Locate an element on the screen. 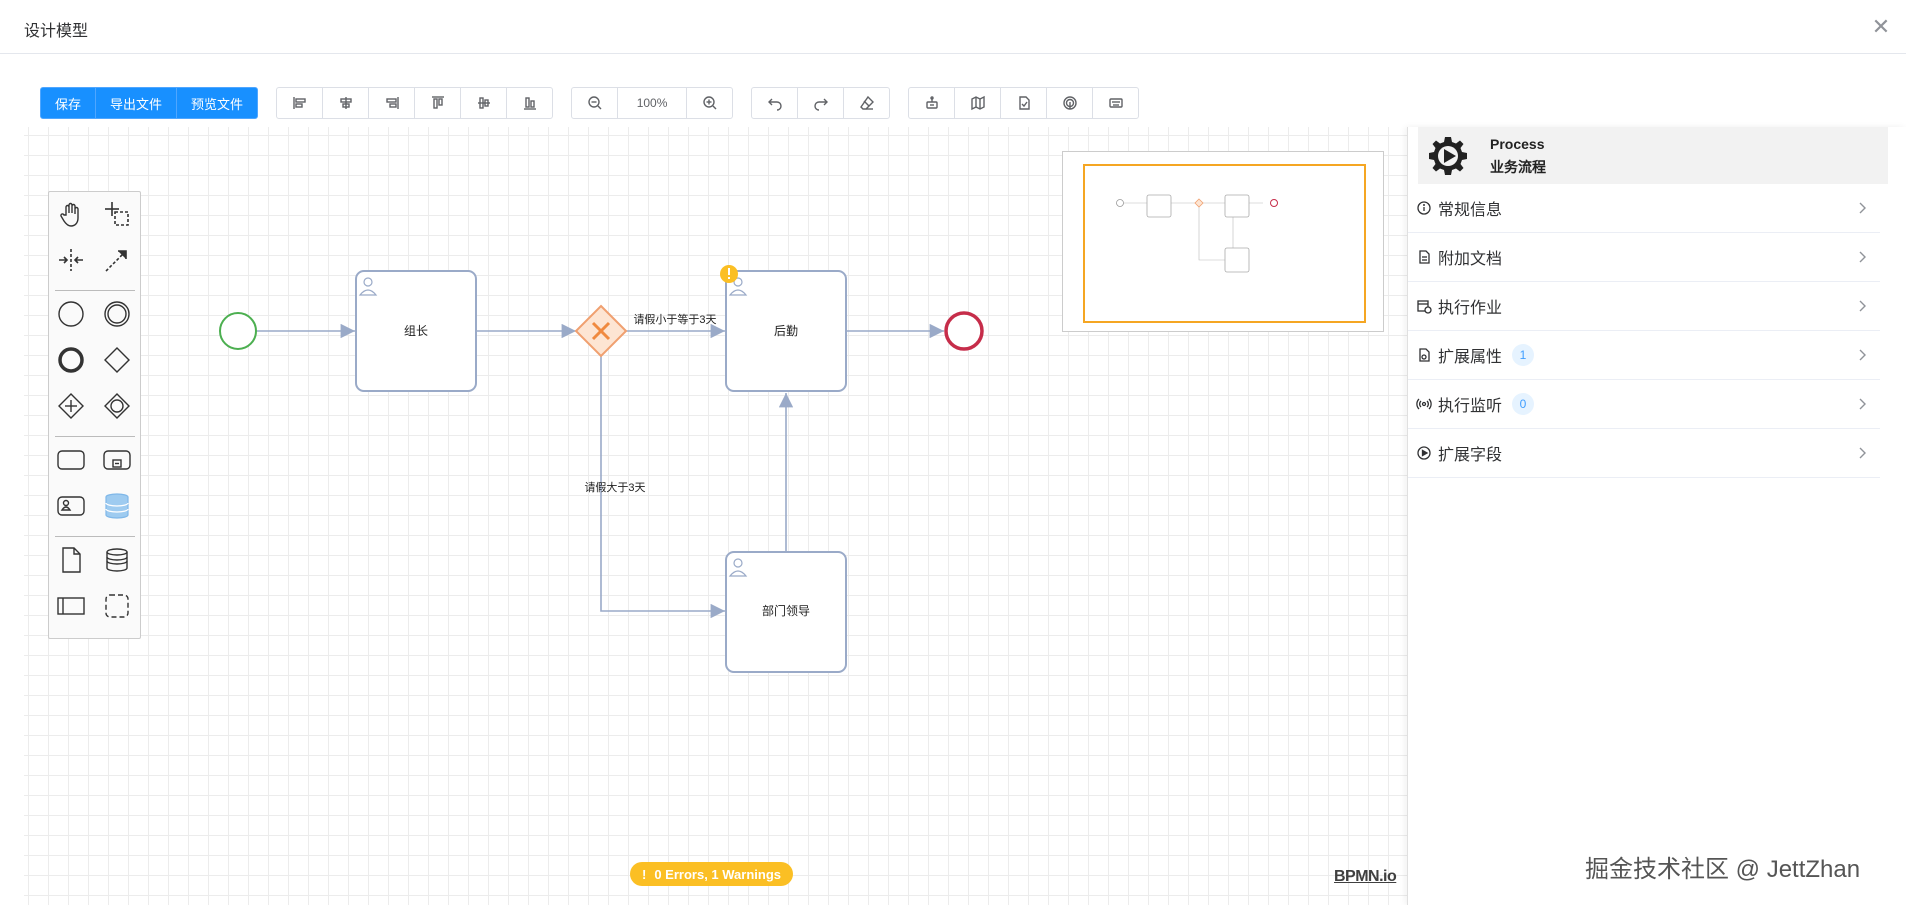 The image size is (1906, 905). section-extension-properties: 扩展属性 1 is located at coordinates (1644, 355).